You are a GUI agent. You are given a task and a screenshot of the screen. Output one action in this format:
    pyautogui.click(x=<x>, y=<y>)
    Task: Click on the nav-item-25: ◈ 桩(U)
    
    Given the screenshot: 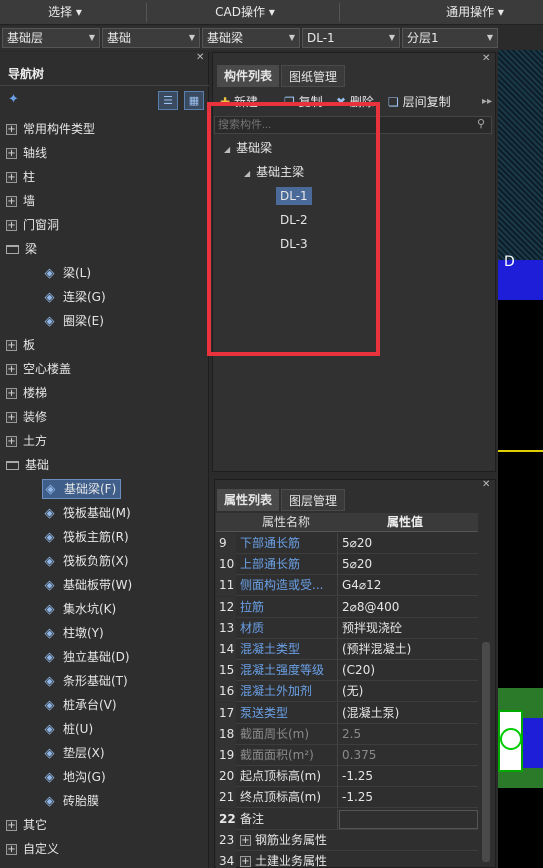 What is the action you would take?
    pyautogui.click(x=68, y=729)
    